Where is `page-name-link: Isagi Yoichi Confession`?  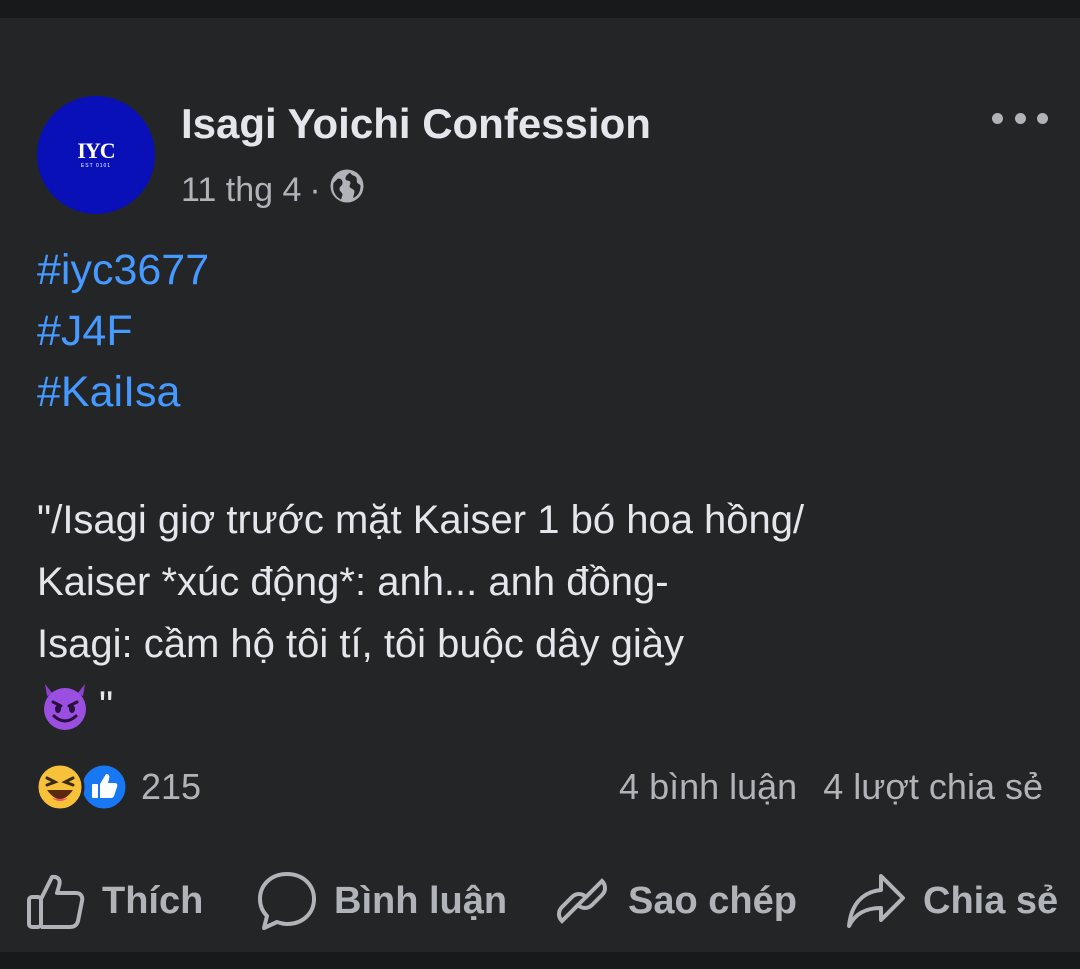
page-name-link: Isagi Yoichi Confession is located at coordinates (416, 124).